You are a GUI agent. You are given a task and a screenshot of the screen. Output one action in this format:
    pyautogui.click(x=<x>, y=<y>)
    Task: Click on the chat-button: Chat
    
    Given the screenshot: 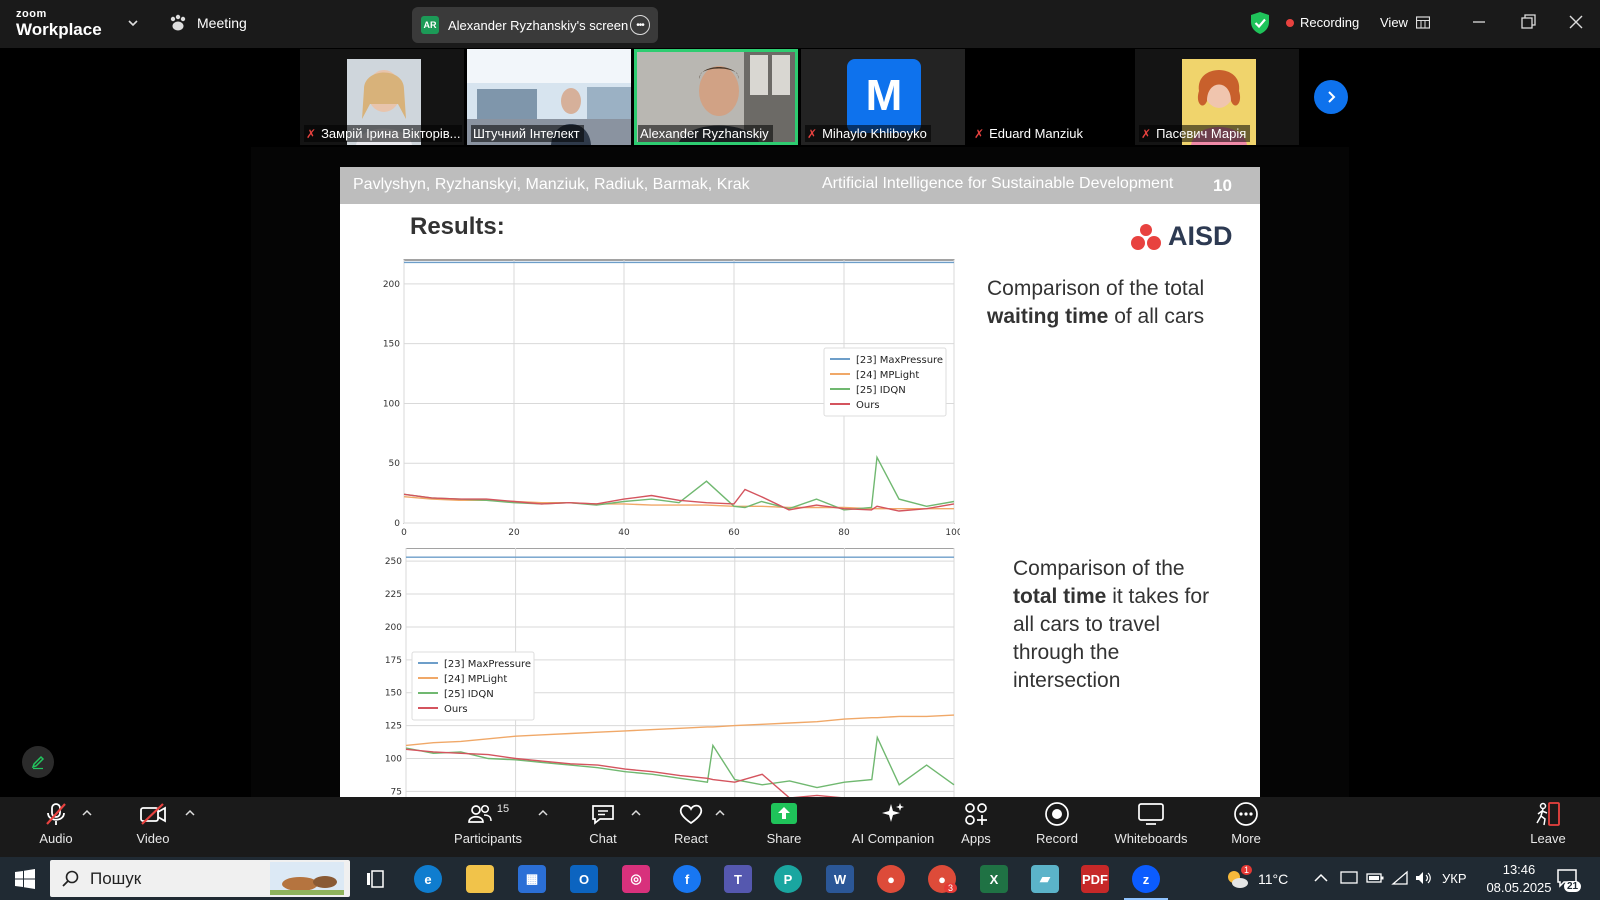 What is the action you would take?
    pyautogui.click(x=603, y=827)
    